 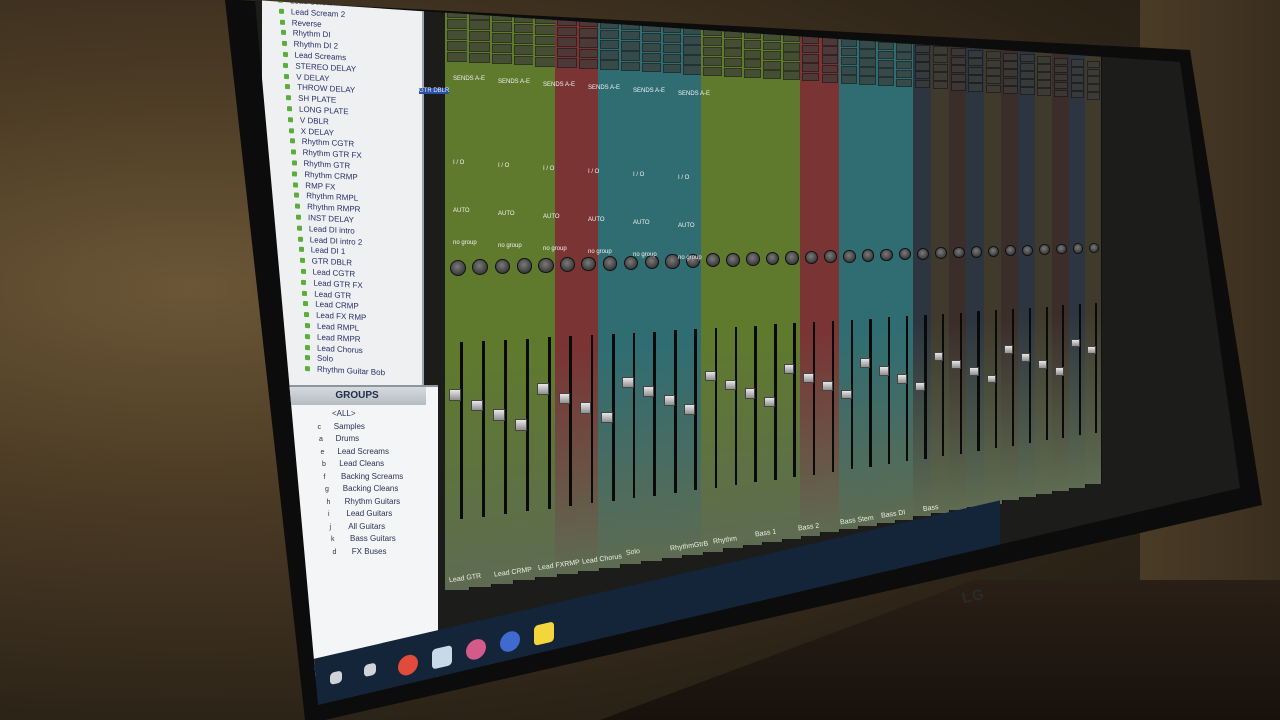 What do you see at coordinates (328, 251) in the screenshot?
I see `track-list-item: Lead DI 1` at bounding box center [328, 251].